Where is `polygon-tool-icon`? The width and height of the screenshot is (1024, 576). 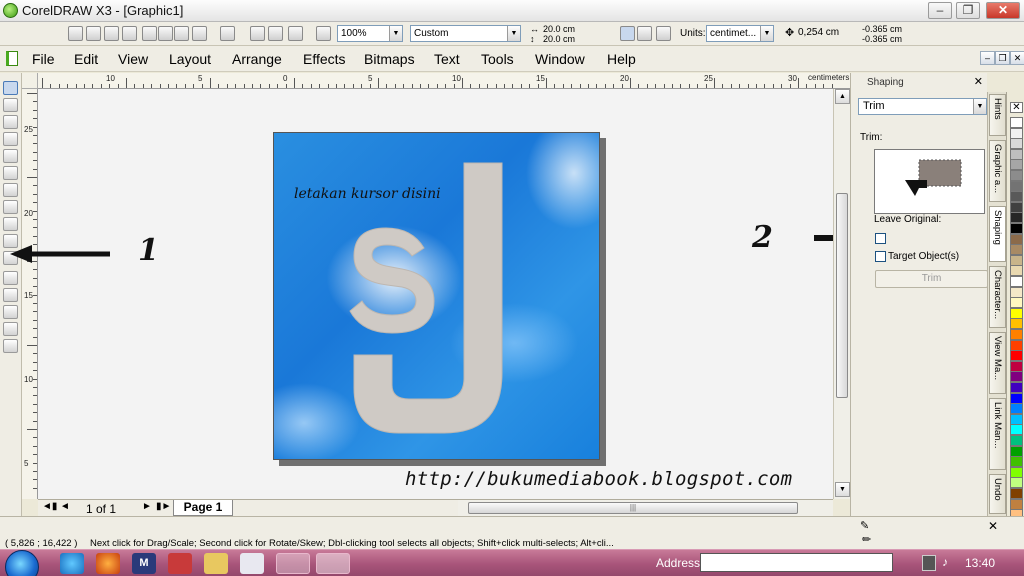
polygon-tool-icon is located at coordinates (10, 224).